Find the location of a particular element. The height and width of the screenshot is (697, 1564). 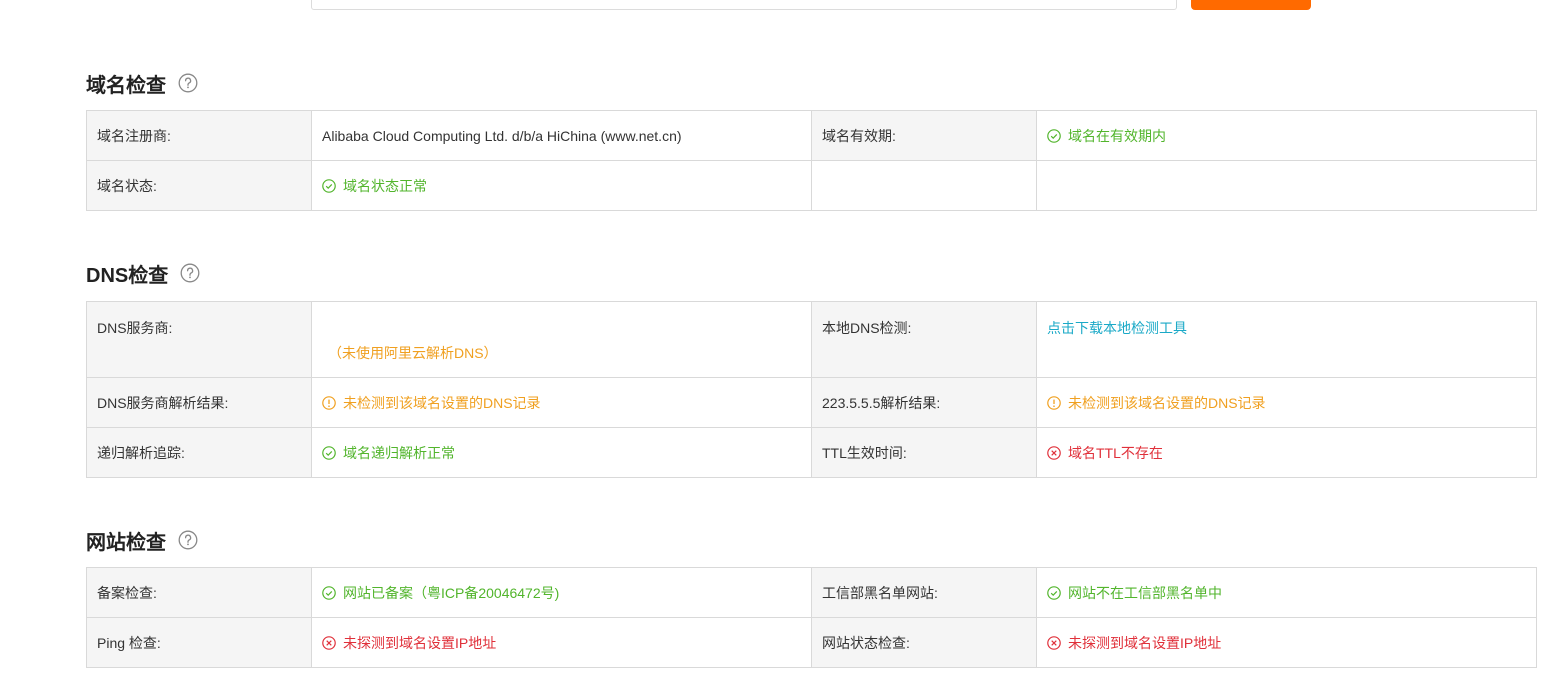

dns-provider-result-cell: 未检测到该域名设置的DNS记录 is located at coordinates (561, 402).